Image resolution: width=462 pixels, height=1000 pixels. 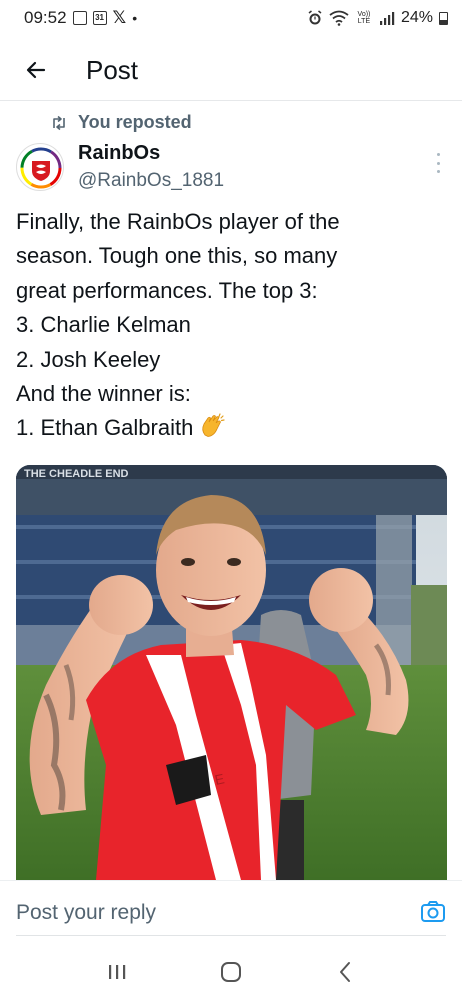 I want to click on status-left: 09:52 31 𝕏 •, so click(x=80, y=18).